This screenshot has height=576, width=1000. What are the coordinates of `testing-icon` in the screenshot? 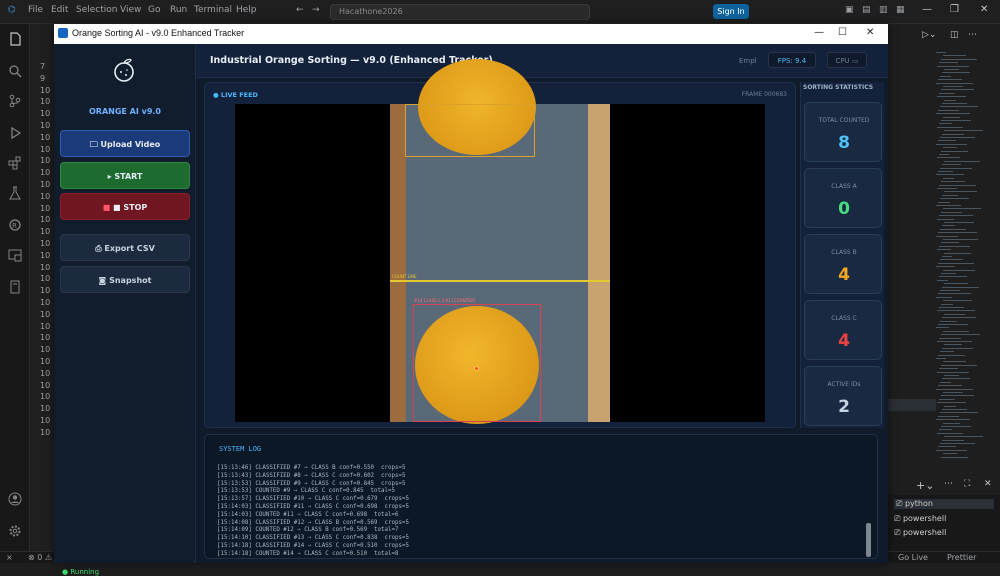 It's located at (15, 193).